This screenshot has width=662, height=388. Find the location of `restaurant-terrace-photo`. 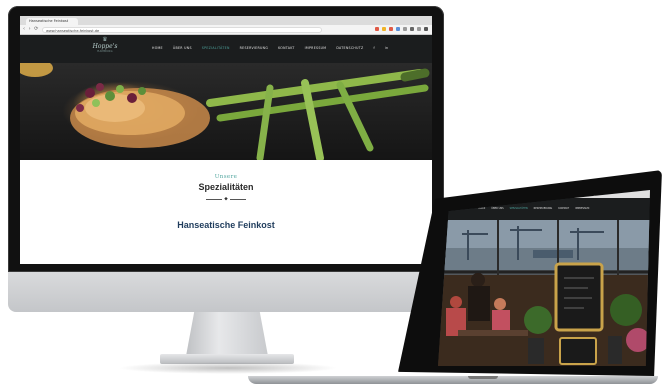

restaurant-terrace-photo is located at coordinates (544, 293).